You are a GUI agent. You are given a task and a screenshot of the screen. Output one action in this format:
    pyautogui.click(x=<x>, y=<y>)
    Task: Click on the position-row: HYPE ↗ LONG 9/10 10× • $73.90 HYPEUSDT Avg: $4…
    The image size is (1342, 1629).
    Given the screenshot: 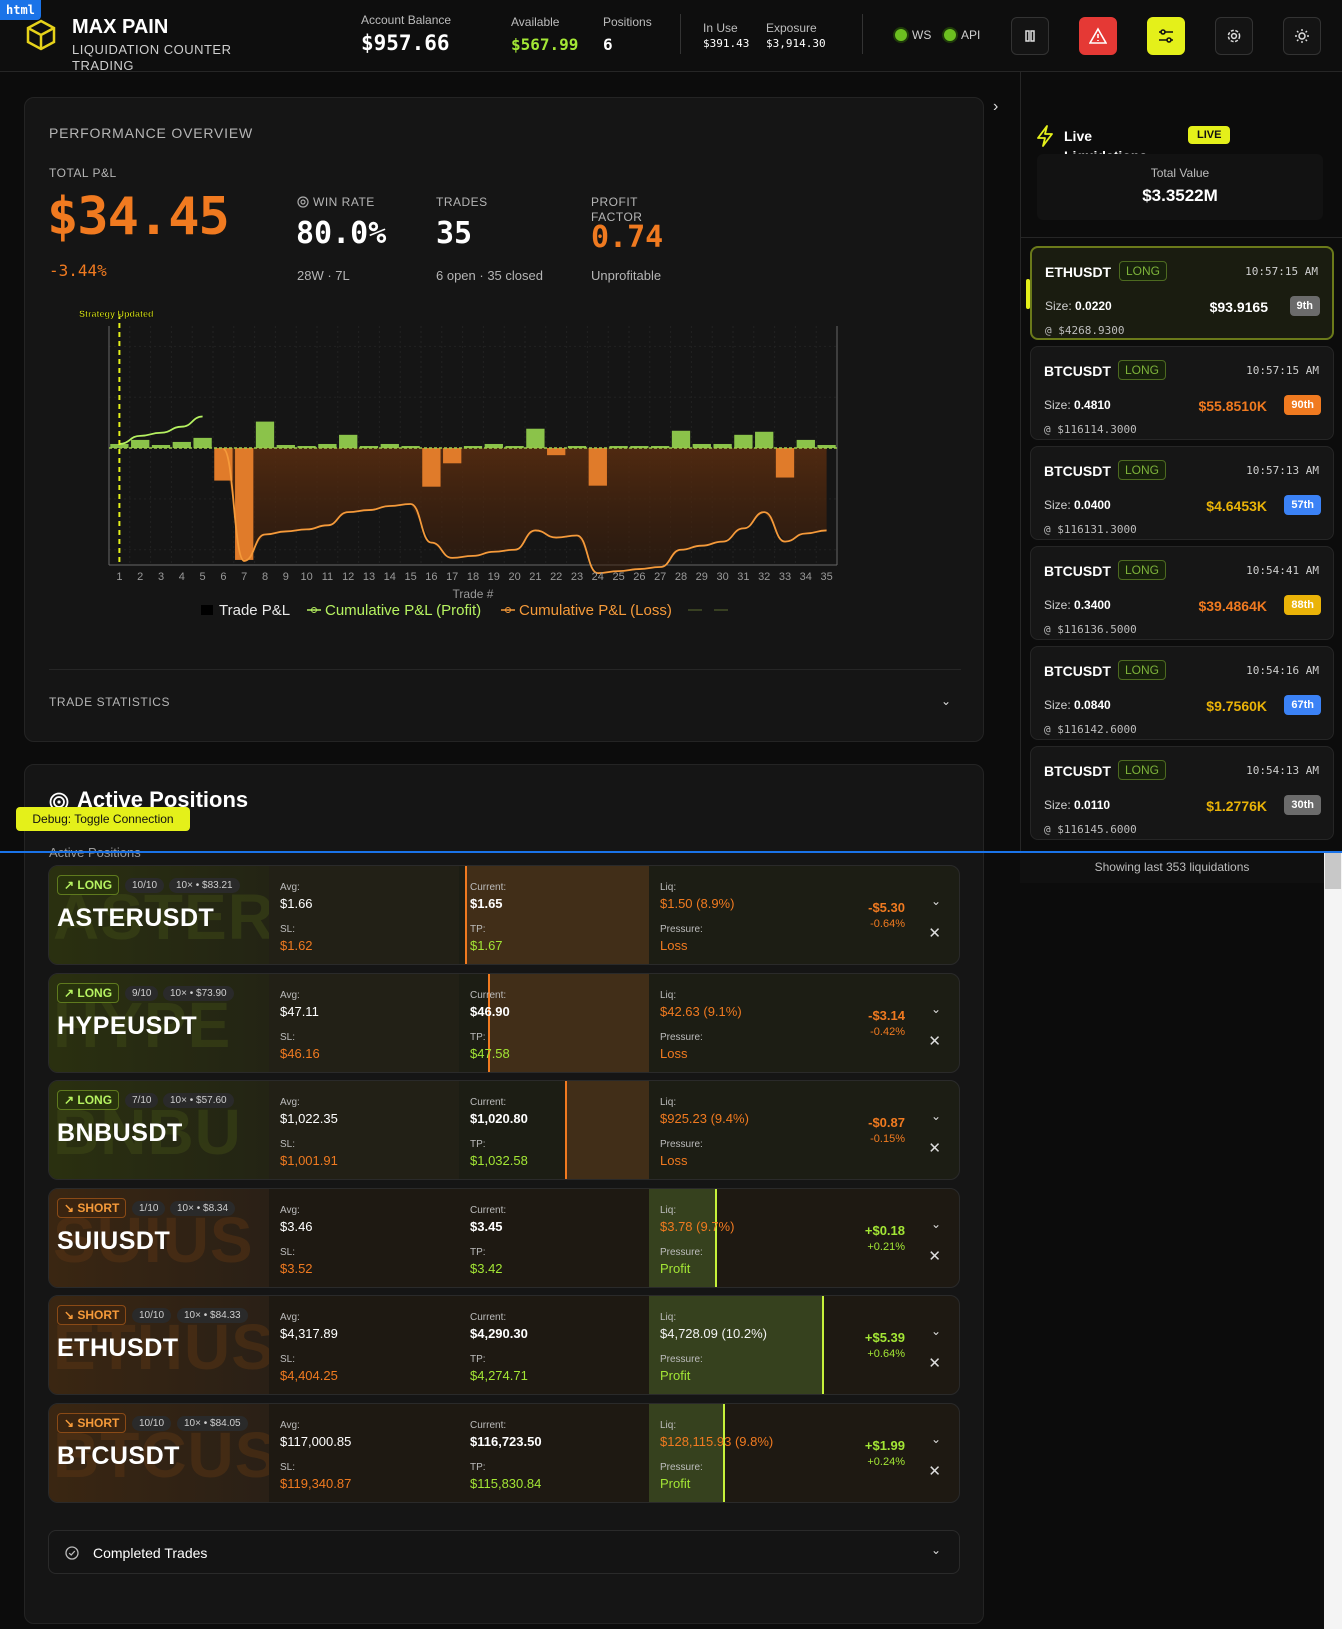 What is the action you would take?
    pyautogui.click(x=504, y=1022)
    